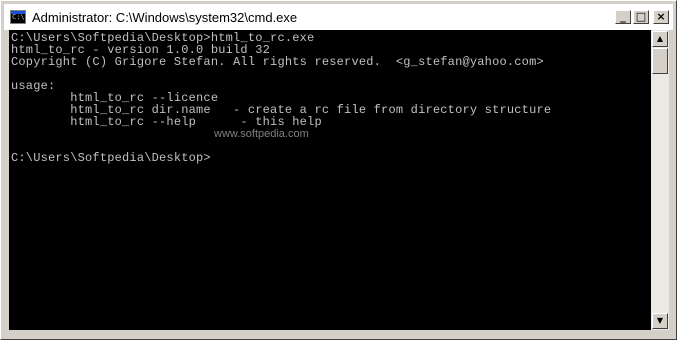  What do you see at coordinates (660, 39) in the screenshot?
I see `scroll-up-button: ▲` at bounding box center [660, 39].